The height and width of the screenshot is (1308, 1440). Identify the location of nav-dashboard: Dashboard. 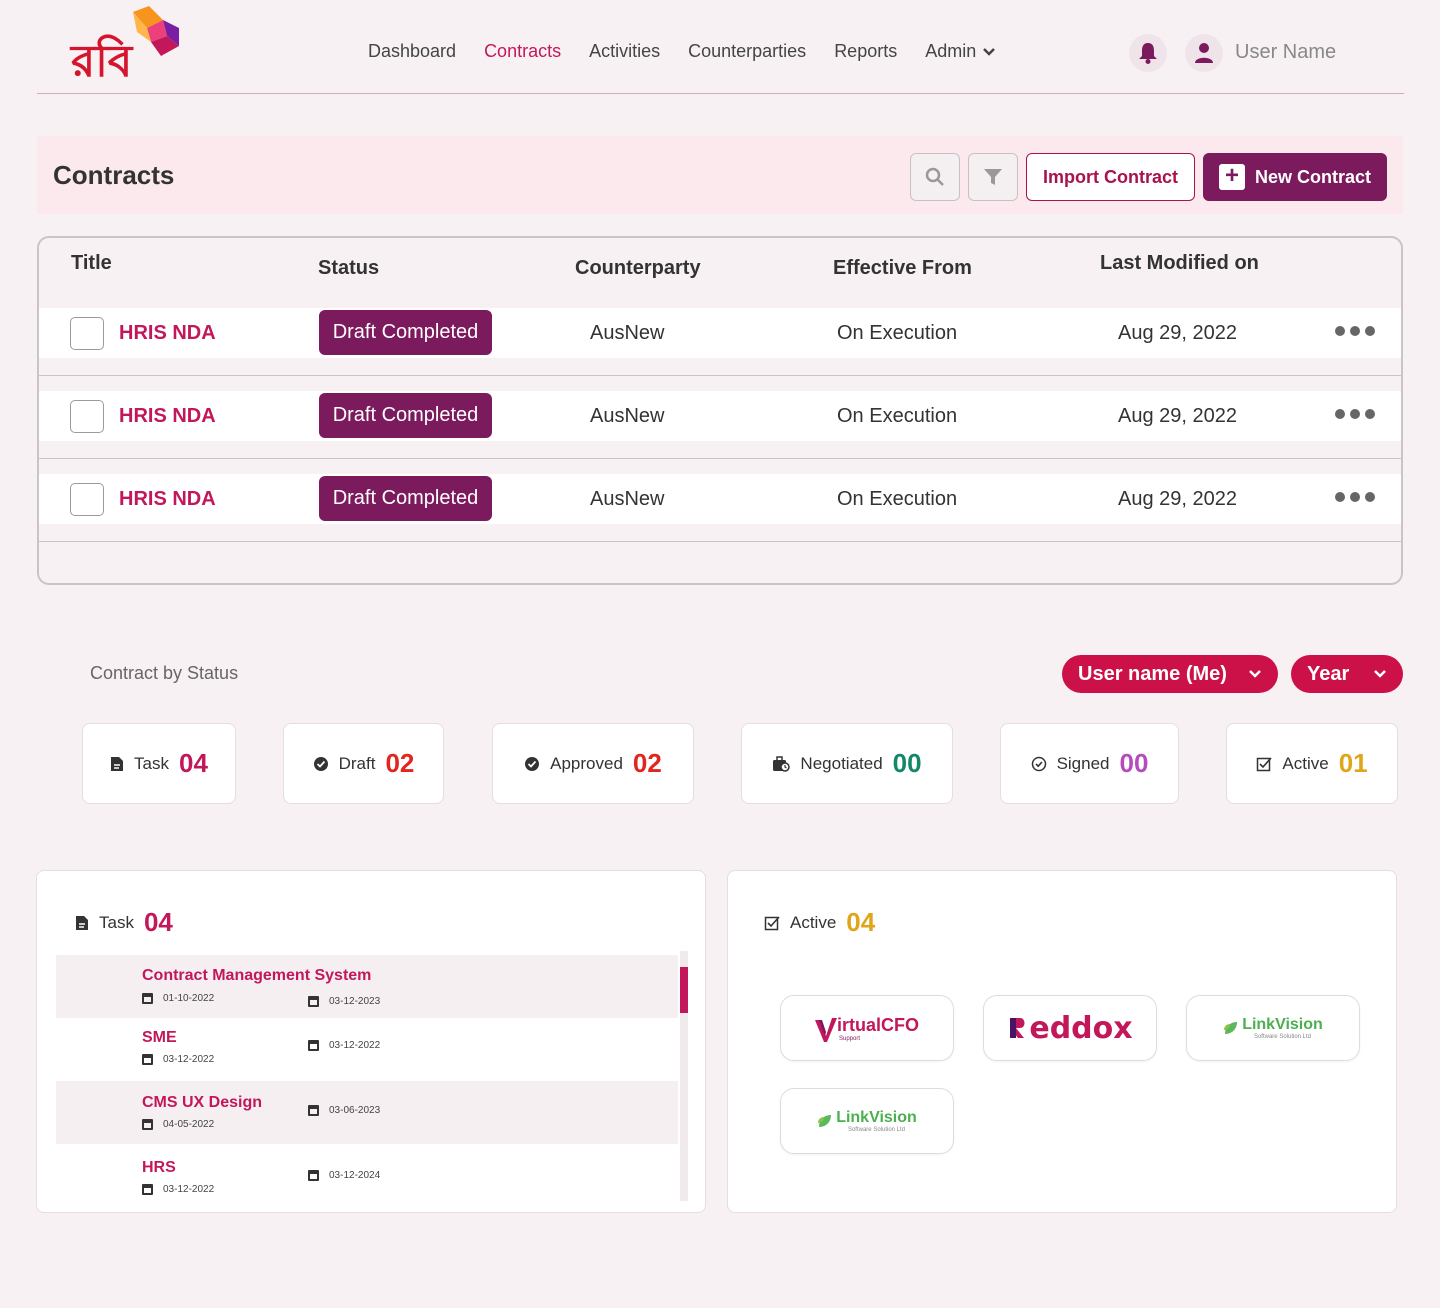
(412, 51).